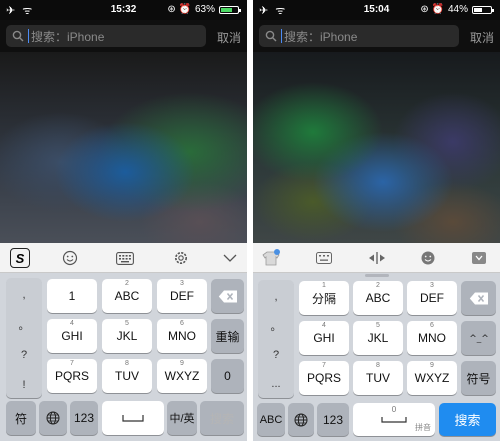 This screenshot has width=500, height=441. Describe the element at coordinates (20, 258) in the screenshot. I see `sogou-logo-icon: S` at that location.